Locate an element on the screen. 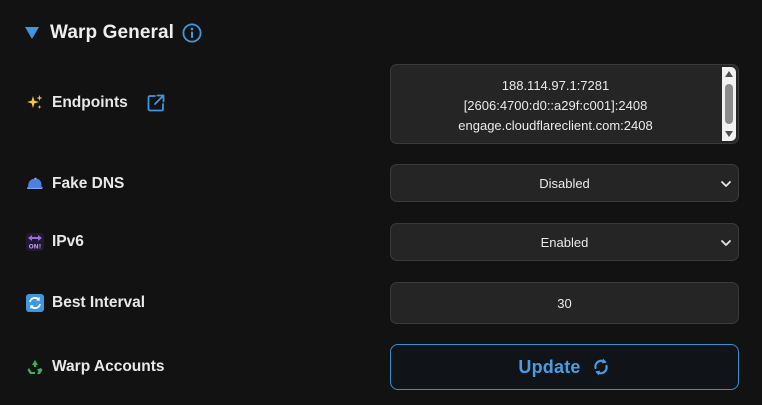  on-arrows-icon: ON! is located at coordinates (35, 242).